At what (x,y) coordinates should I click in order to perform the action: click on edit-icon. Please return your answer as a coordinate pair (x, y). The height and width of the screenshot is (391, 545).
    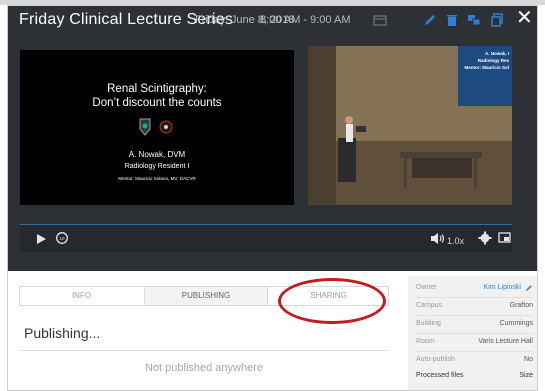
    Looking at the image, I should click on (430, 20).